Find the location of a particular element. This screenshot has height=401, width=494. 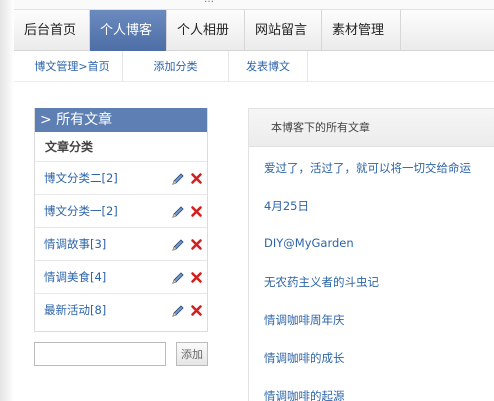

post-link: 4月25日 is located at coordinates (286, 206).